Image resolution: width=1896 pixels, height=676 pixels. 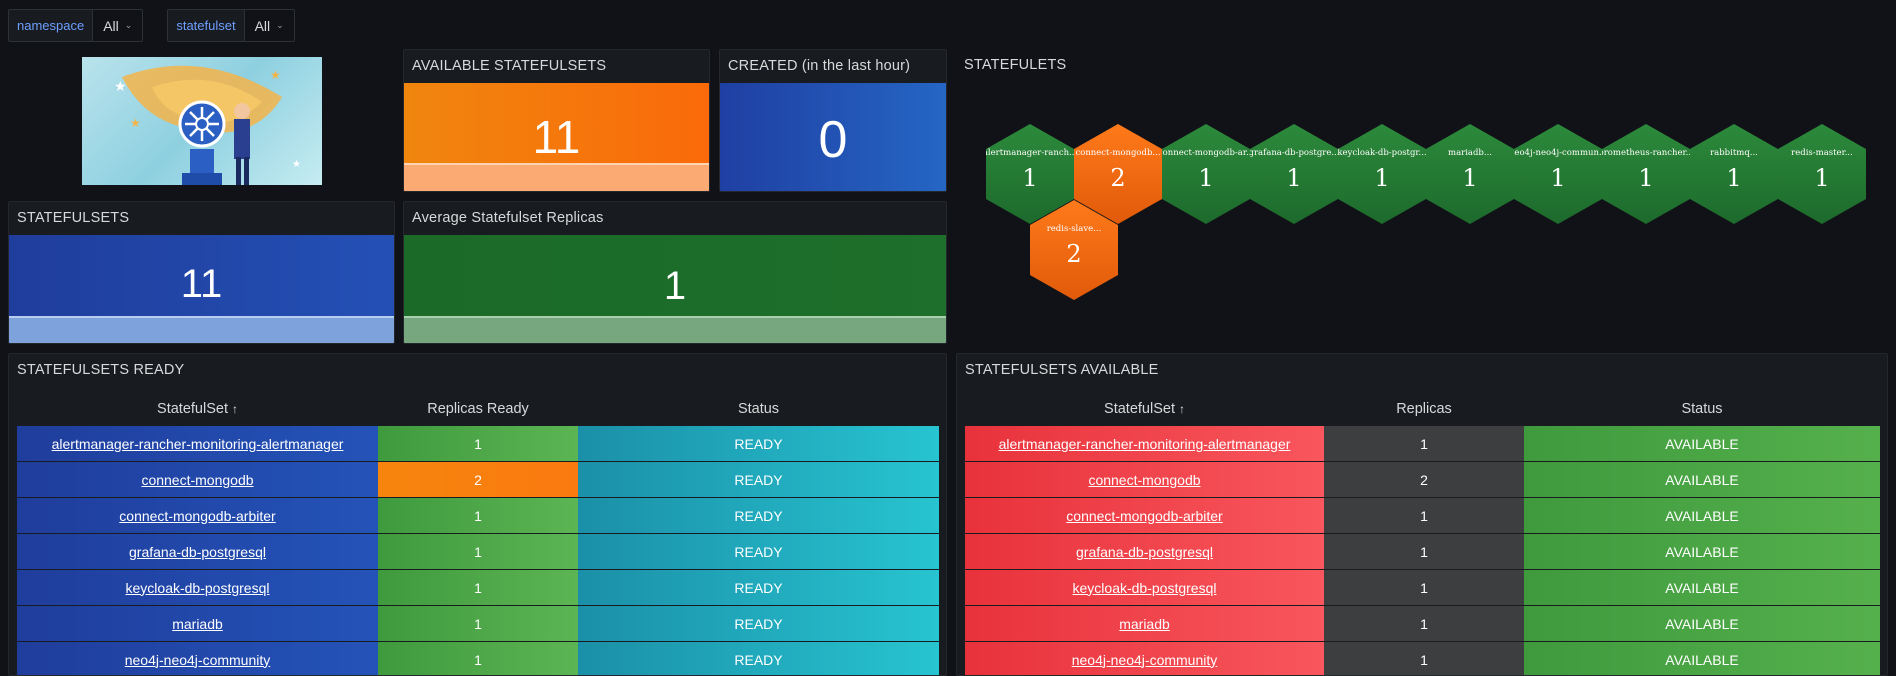 I want to click on table-row: neo4j-neo4j-community 1 AVAILABLE, so click(x=1422, y=658).